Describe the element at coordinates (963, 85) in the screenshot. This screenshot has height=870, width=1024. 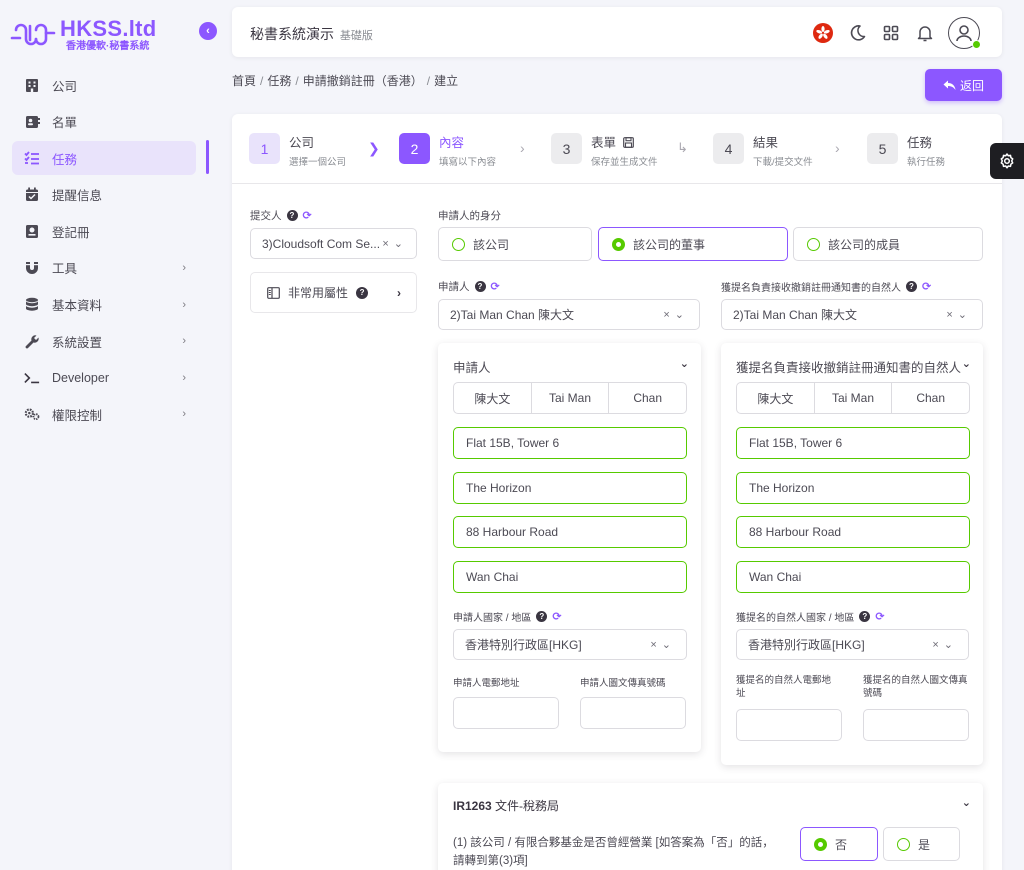
I see `back-button: 返回` at that location.